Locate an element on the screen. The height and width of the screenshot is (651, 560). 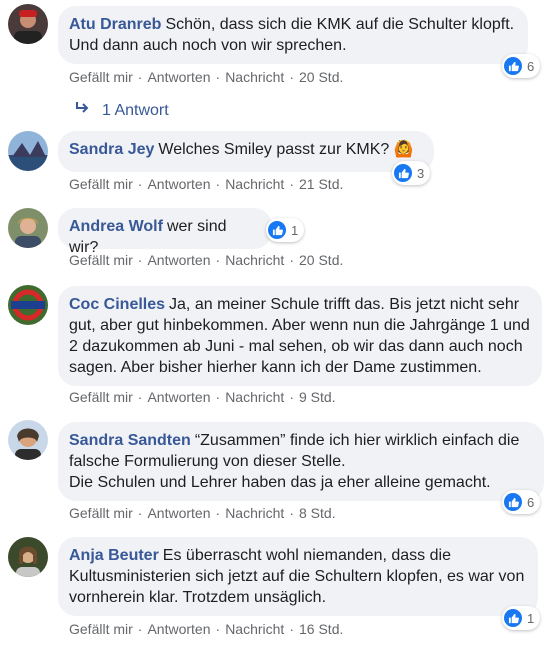
timestamp: 9 Std. is located at coordinates (317, 397).